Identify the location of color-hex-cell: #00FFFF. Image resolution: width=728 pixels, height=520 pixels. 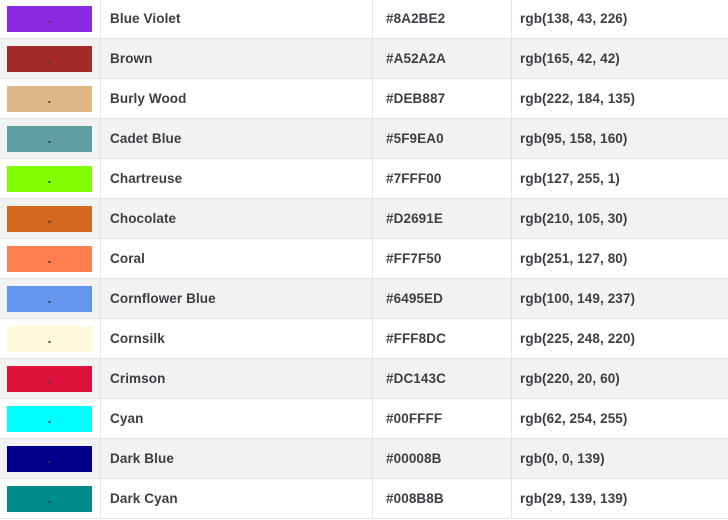
(442, 418).